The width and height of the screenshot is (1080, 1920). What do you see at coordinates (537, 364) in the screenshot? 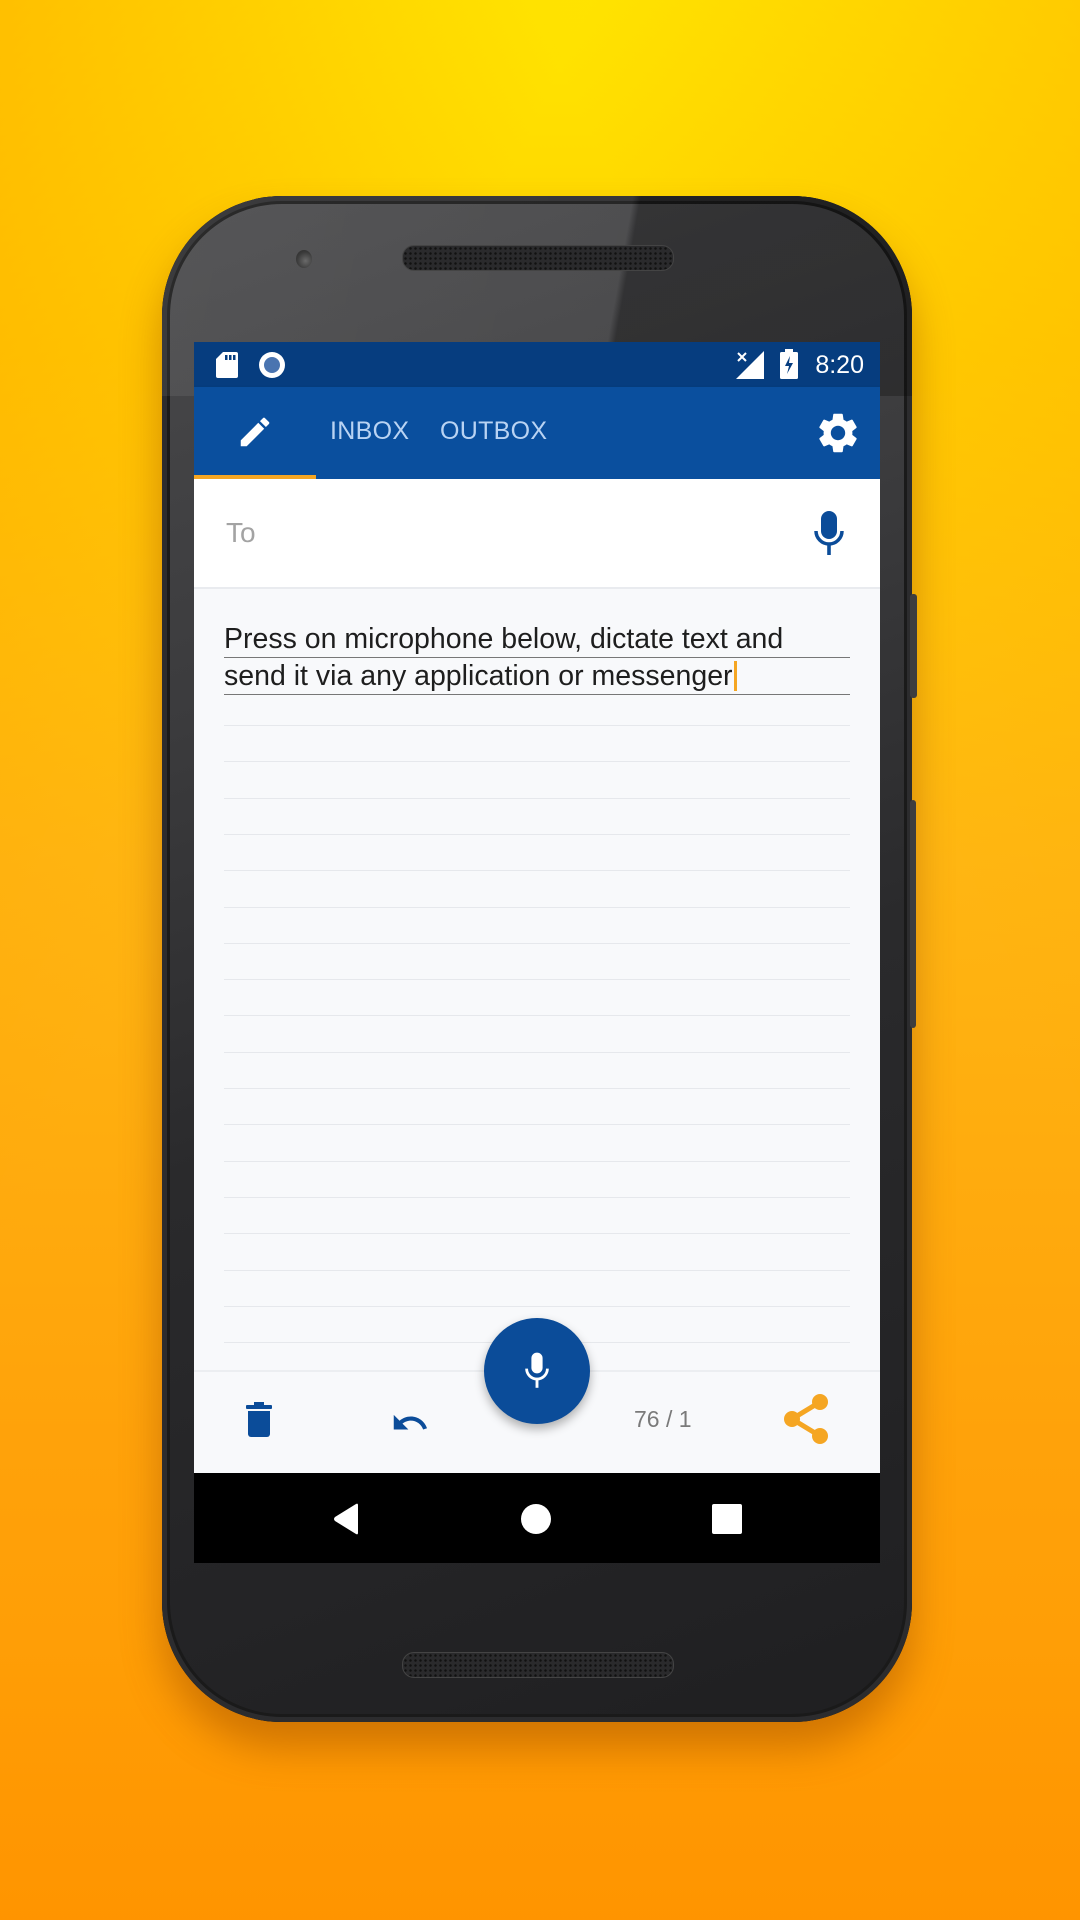
I see `status-bar: 8:20` at bounding box center [537, 364].